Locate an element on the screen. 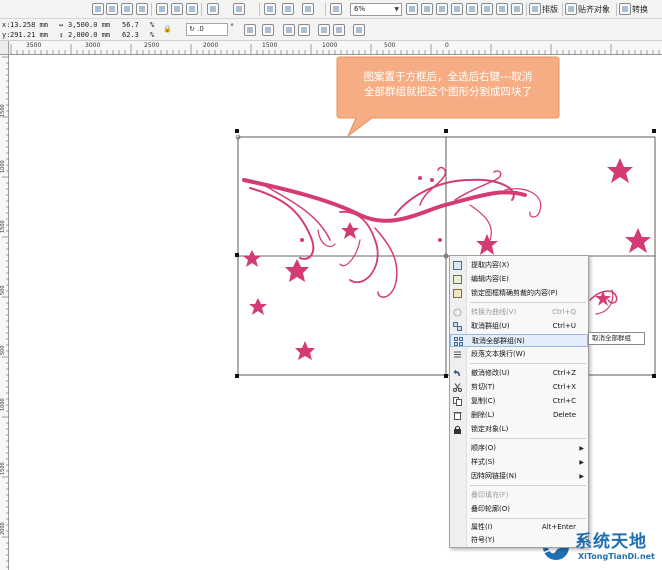 This screenshot has width=662, height=570. redo-icon is located at coordinates (239, 9).